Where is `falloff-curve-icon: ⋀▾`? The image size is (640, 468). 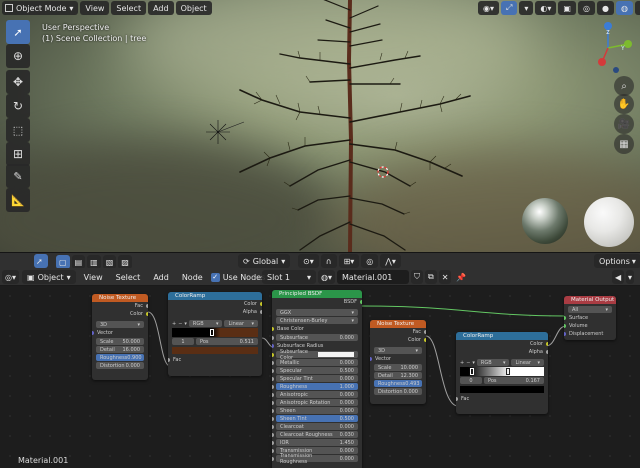
falloff-curve-icon: ⋀▾ is located at coordinates (390, 261).